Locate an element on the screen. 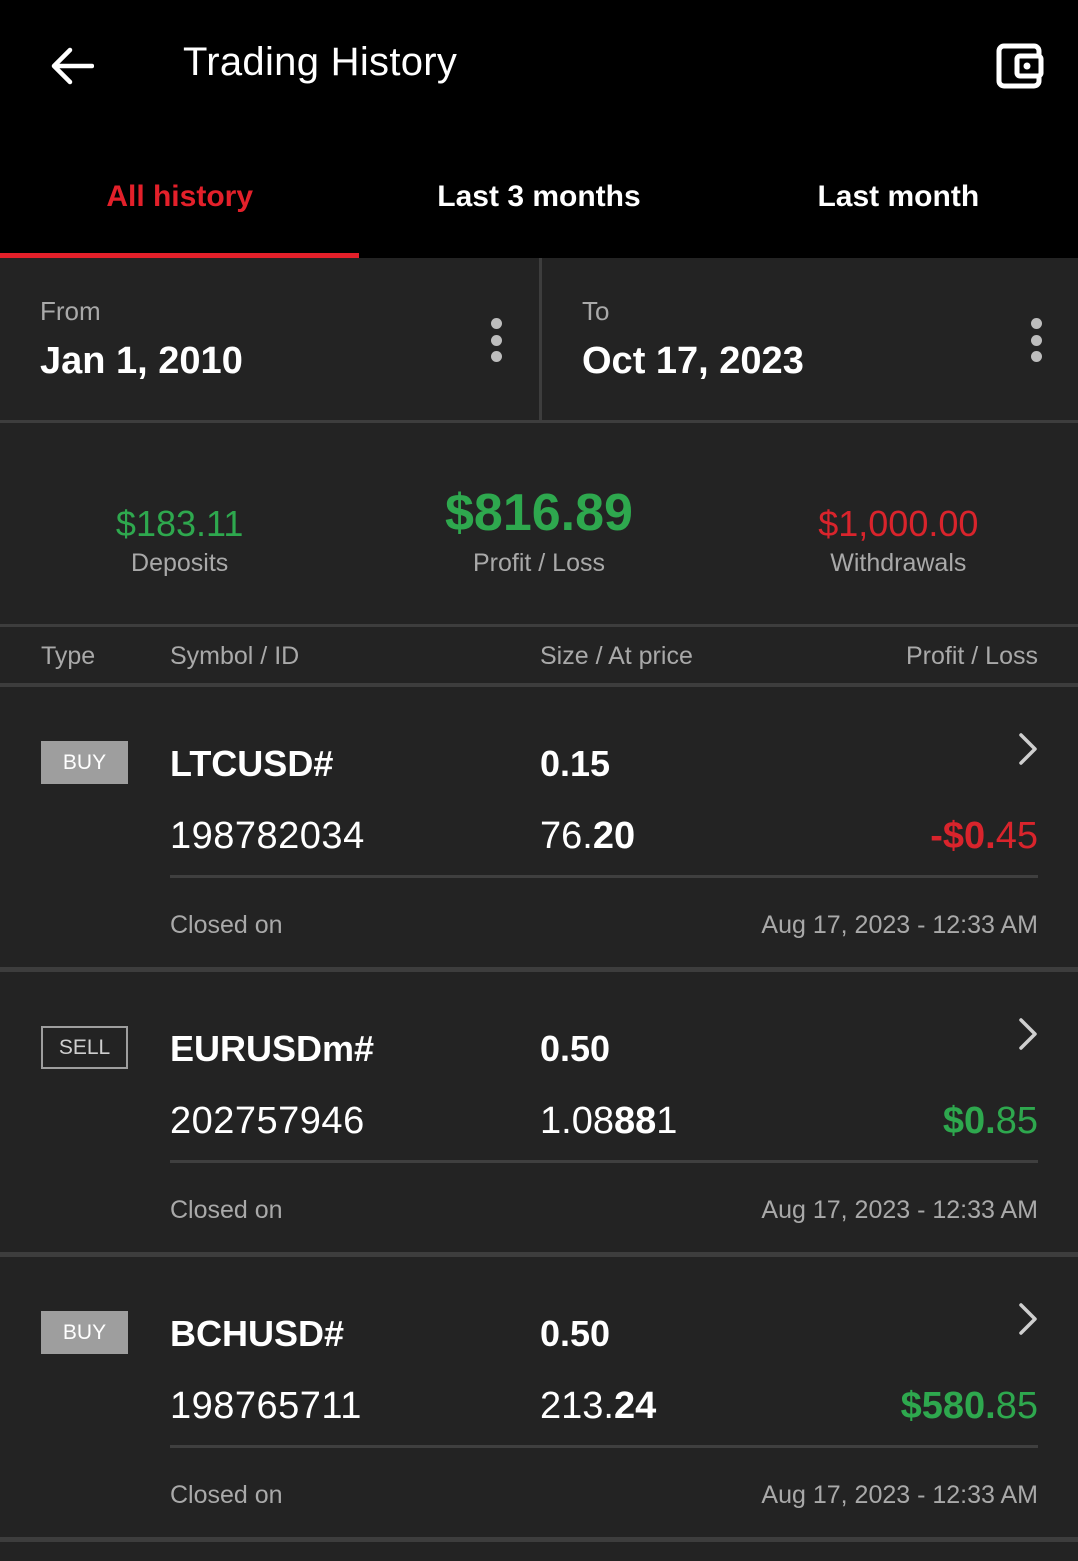  trade-price: 1.08881 is located at coordinates (609, 1121).